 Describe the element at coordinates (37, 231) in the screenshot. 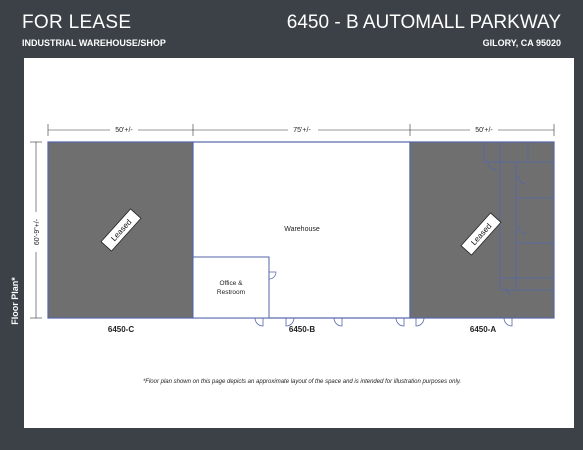

I see `dimension-height-label: 60'-9"+/-` at that location.